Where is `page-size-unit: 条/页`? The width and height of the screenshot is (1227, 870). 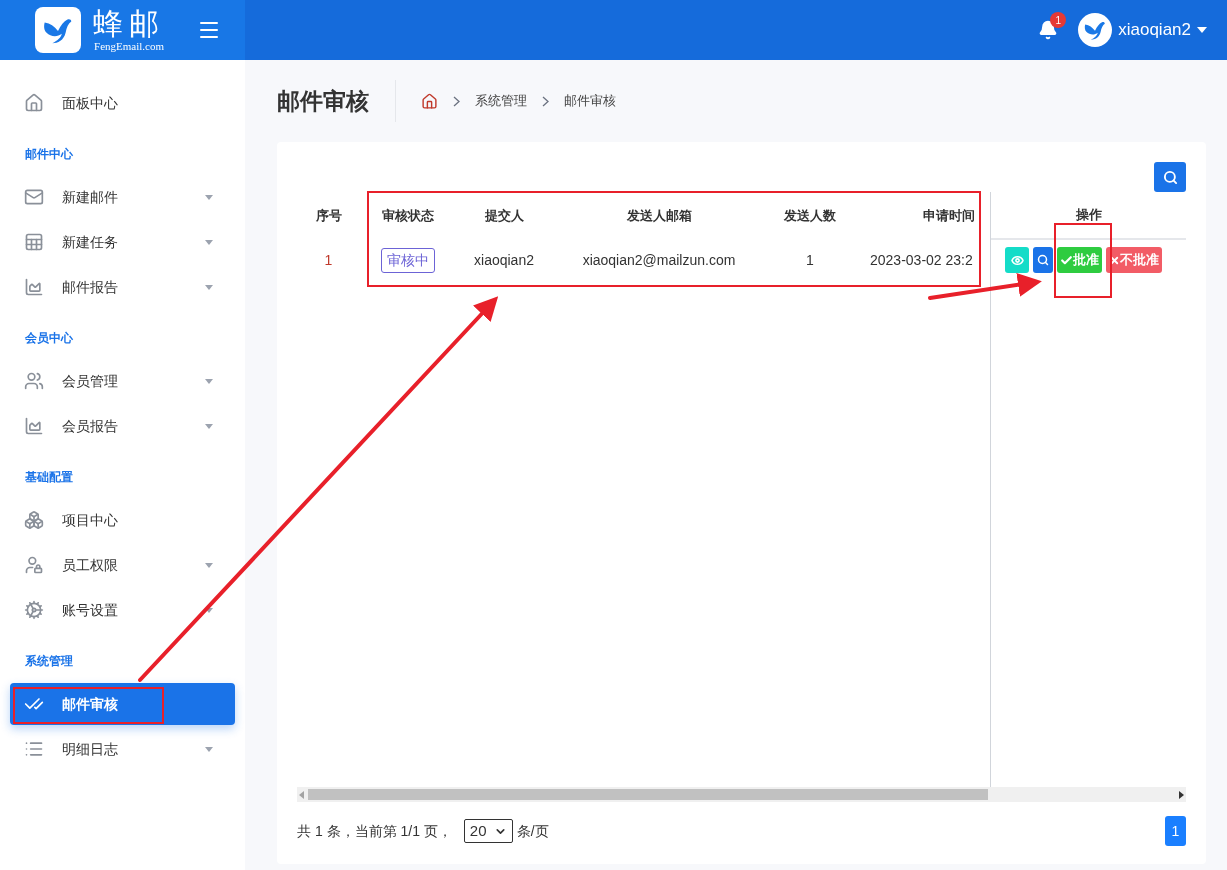 page-size-unit: 条/页 is located at coordinates (532, 831).